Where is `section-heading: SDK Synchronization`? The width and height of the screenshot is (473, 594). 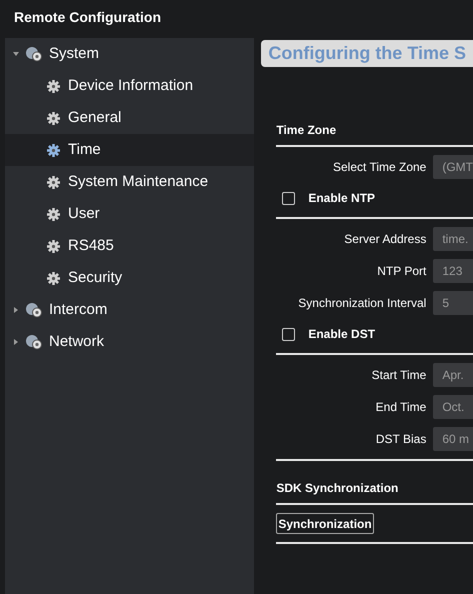 section-heading: SDK Synchronization is located at coordinates (338, 488).